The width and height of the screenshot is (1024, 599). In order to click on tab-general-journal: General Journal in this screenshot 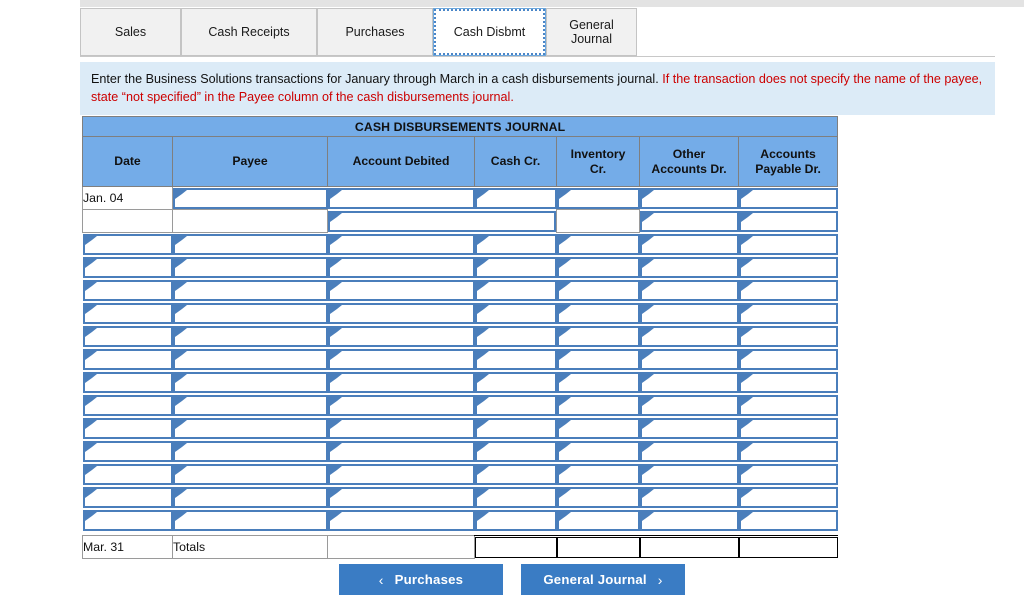, I will do `click(591, 32)`.